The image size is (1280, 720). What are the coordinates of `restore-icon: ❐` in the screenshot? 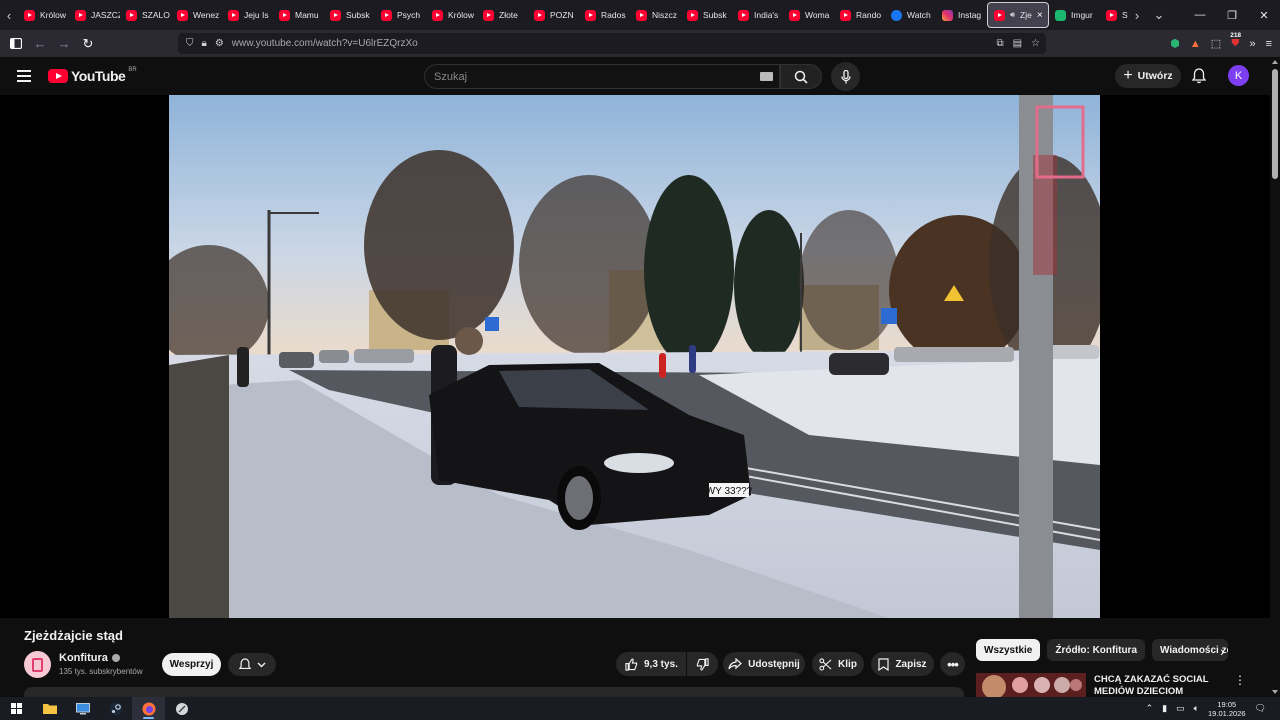 It's located at (1232, 15).